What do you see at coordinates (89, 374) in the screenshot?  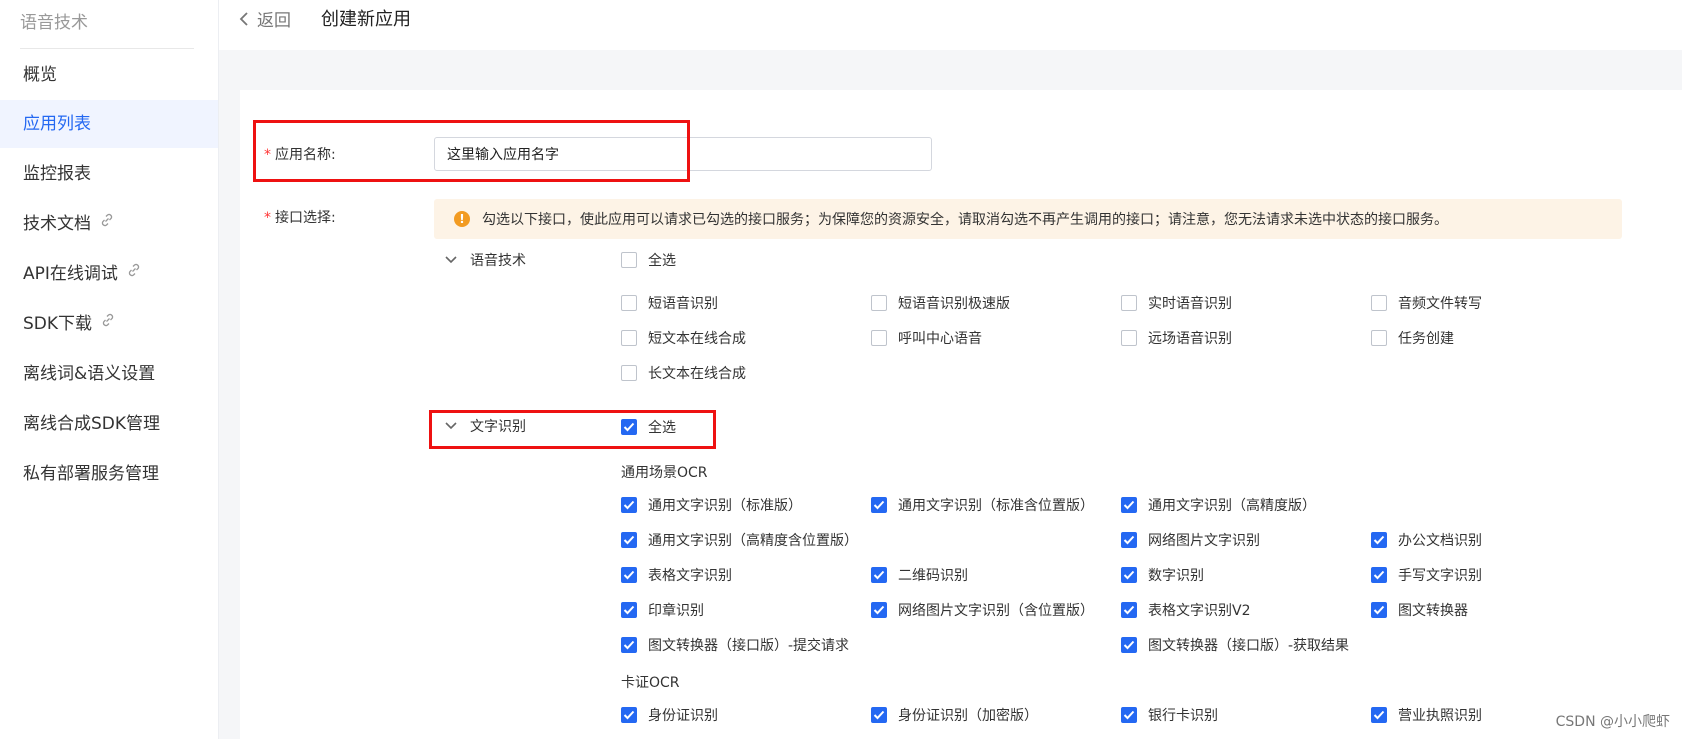 I see `sidebar-item-label: 离线词&语义设置` at bounding box center [89, 374].